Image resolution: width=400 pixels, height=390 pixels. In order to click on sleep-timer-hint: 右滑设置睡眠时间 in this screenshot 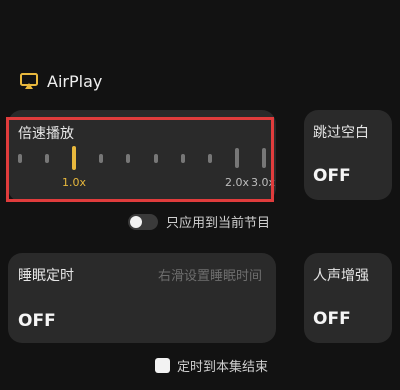, I will do `click(209, 276)`.